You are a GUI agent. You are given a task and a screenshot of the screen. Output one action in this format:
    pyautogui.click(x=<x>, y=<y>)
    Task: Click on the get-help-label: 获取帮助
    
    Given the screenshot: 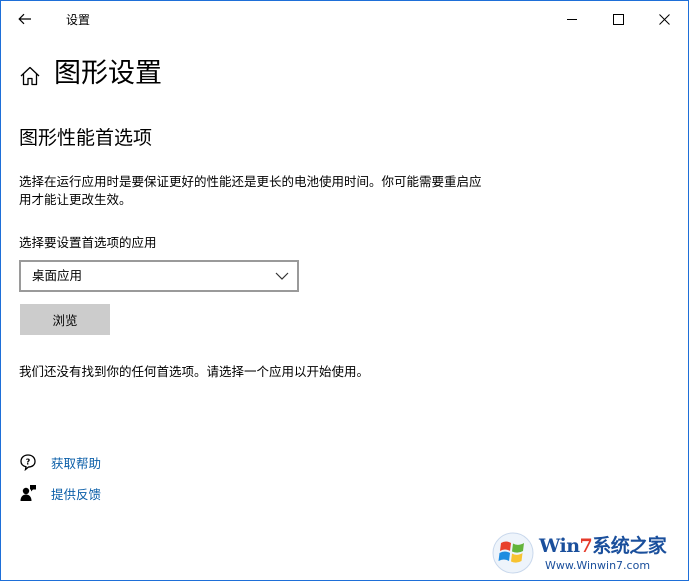 What is the action you would take?
    pyautogui.click(x=76, y=463)
    